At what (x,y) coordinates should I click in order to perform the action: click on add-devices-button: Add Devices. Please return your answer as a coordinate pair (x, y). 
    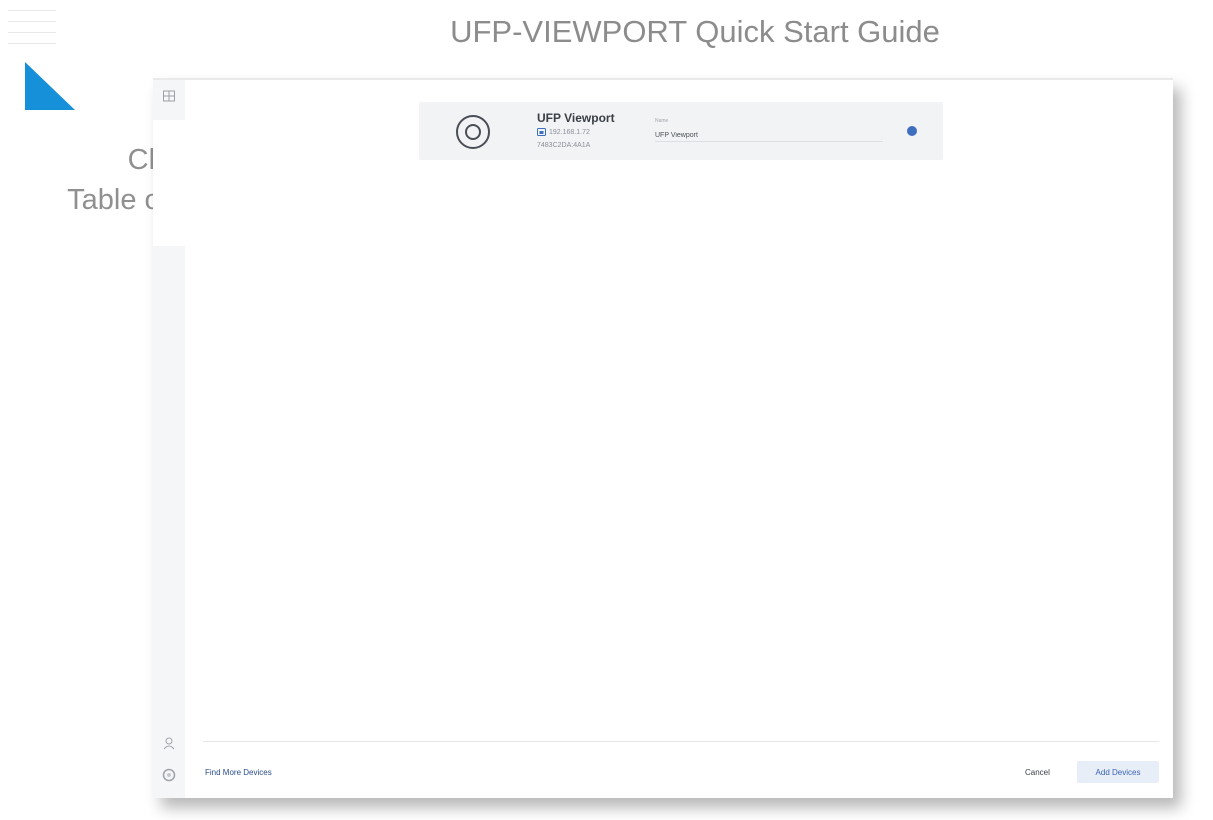
    Looking at the image, I should click on (1118, 772).